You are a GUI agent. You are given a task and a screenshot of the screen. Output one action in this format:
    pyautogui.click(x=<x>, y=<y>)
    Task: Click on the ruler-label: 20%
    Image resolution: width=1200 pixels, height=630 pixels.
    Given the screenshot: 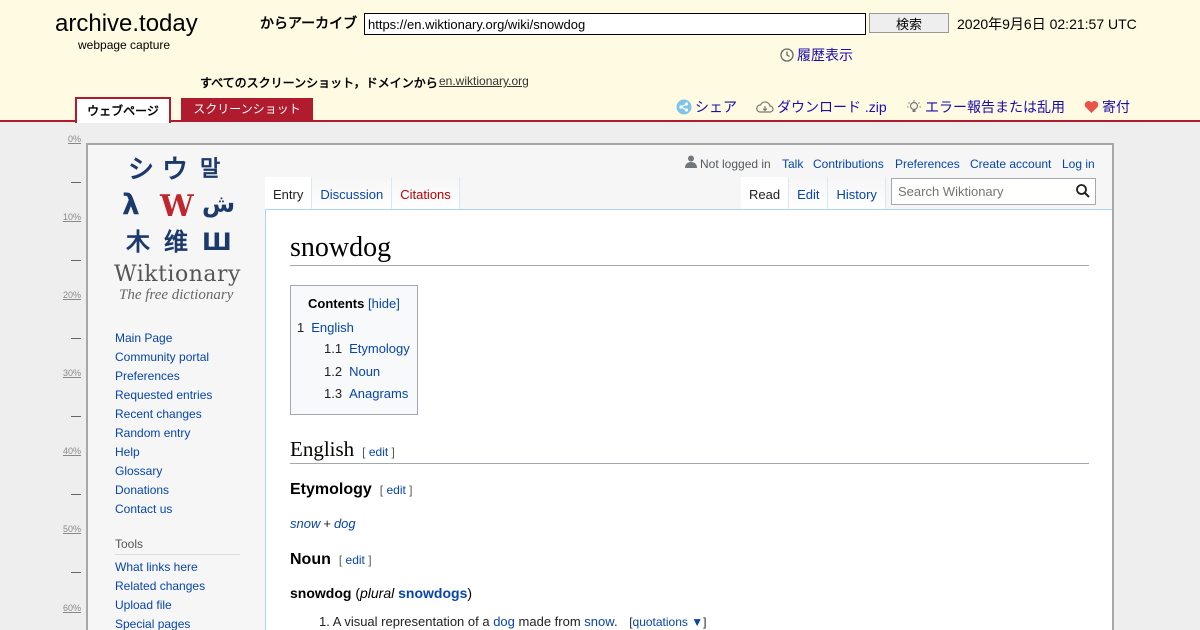 What is the action you would take?
    pyautogui.click(x=70, y=295)
    